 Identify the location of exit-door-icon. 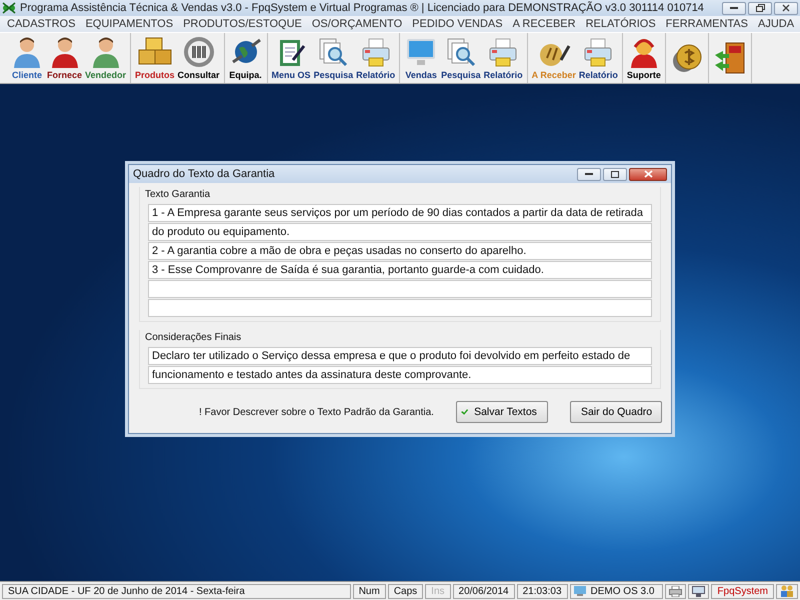
(729, 58).